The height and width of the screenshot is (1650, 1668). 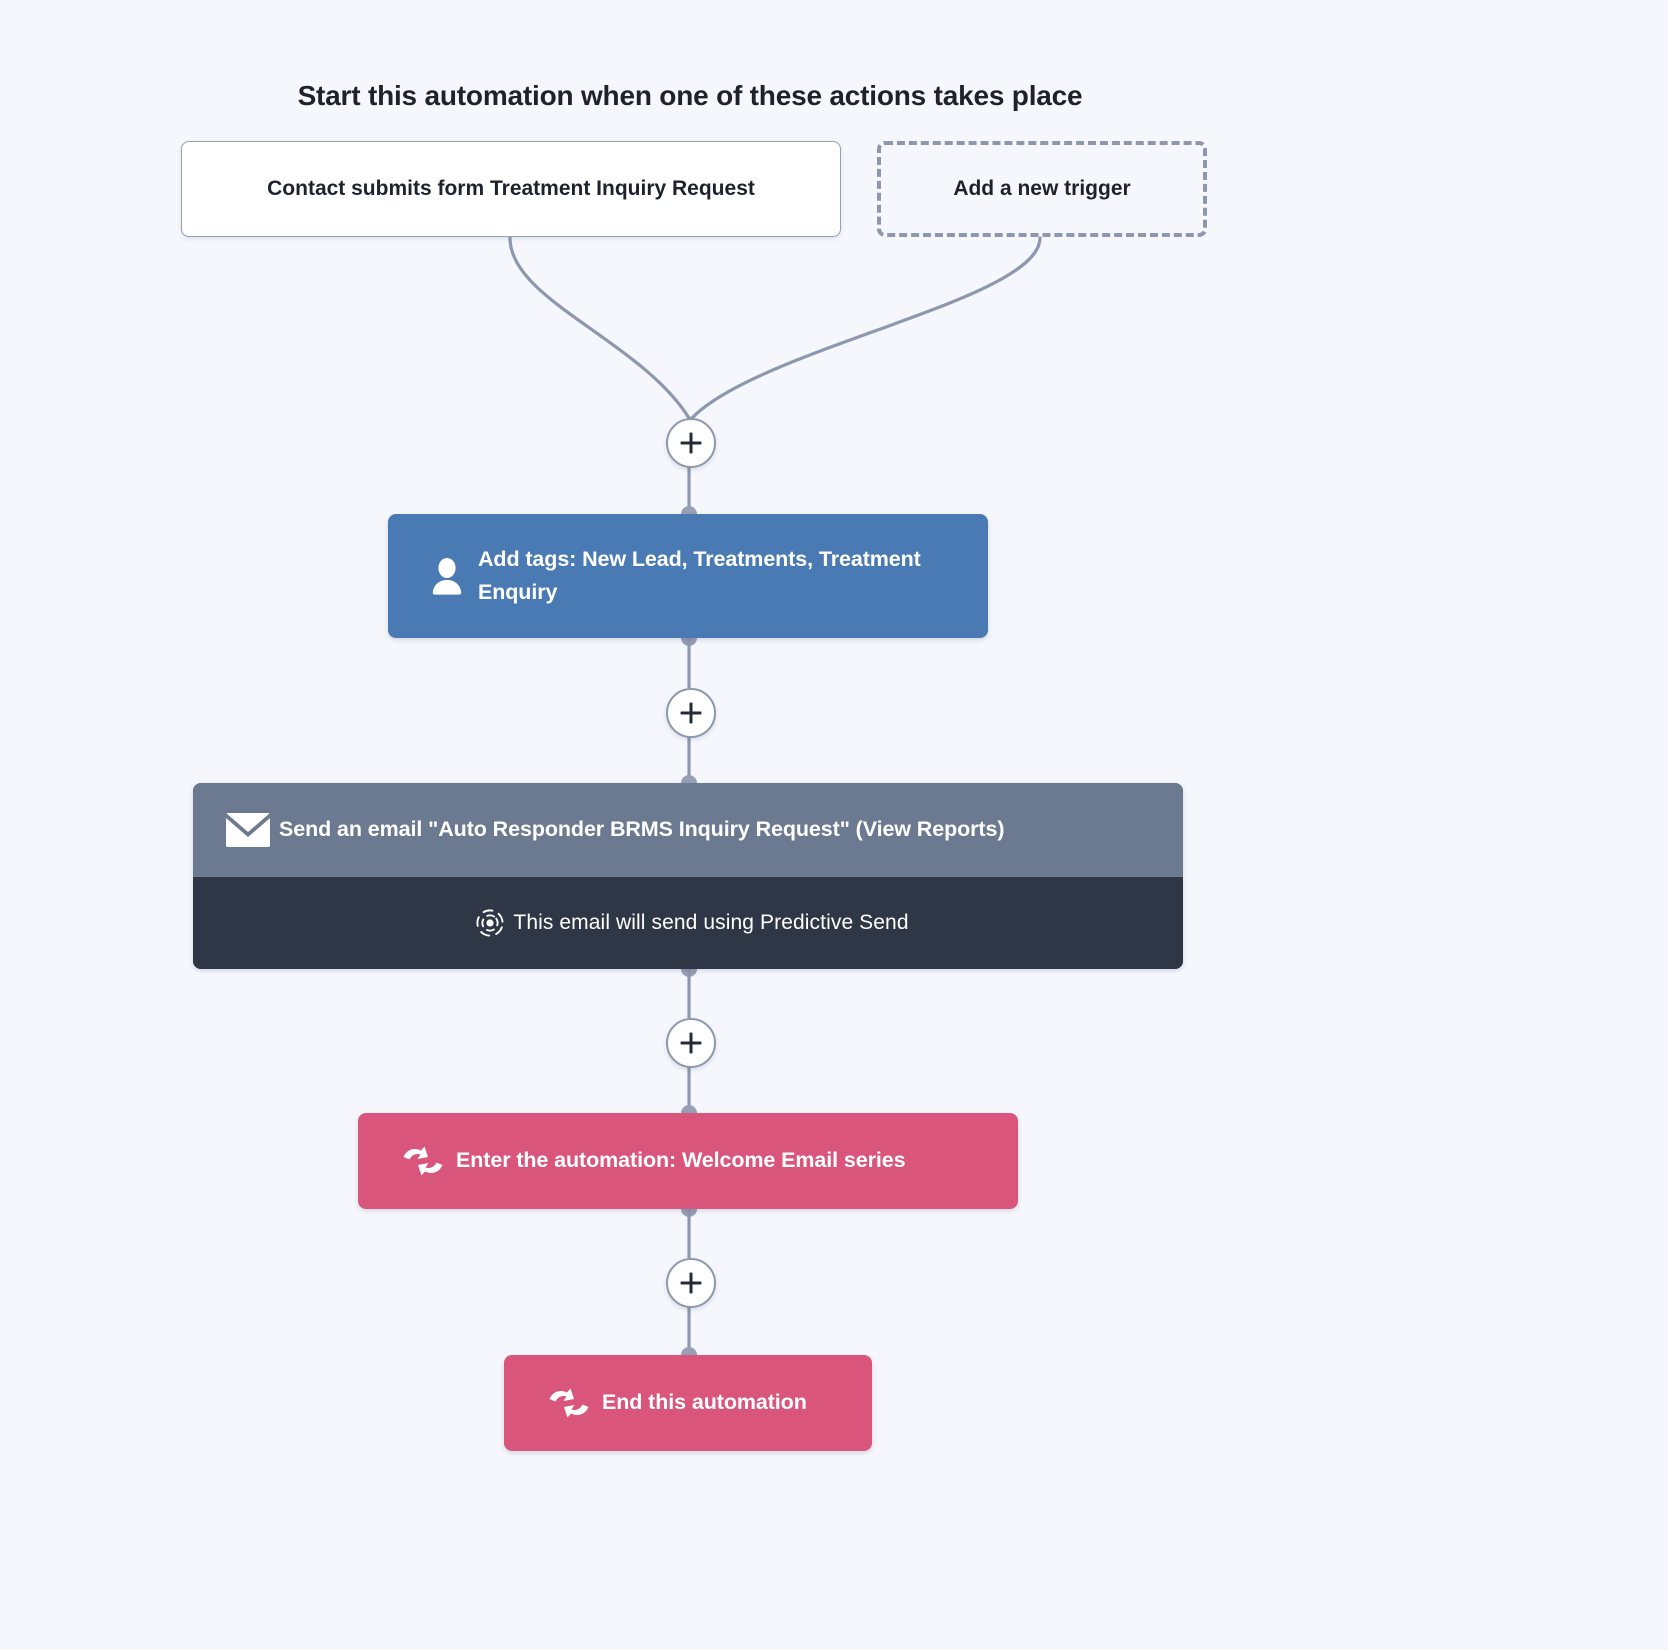 I want to click on action-node-end-automation: End this automation, so click(x=688, y=1403).